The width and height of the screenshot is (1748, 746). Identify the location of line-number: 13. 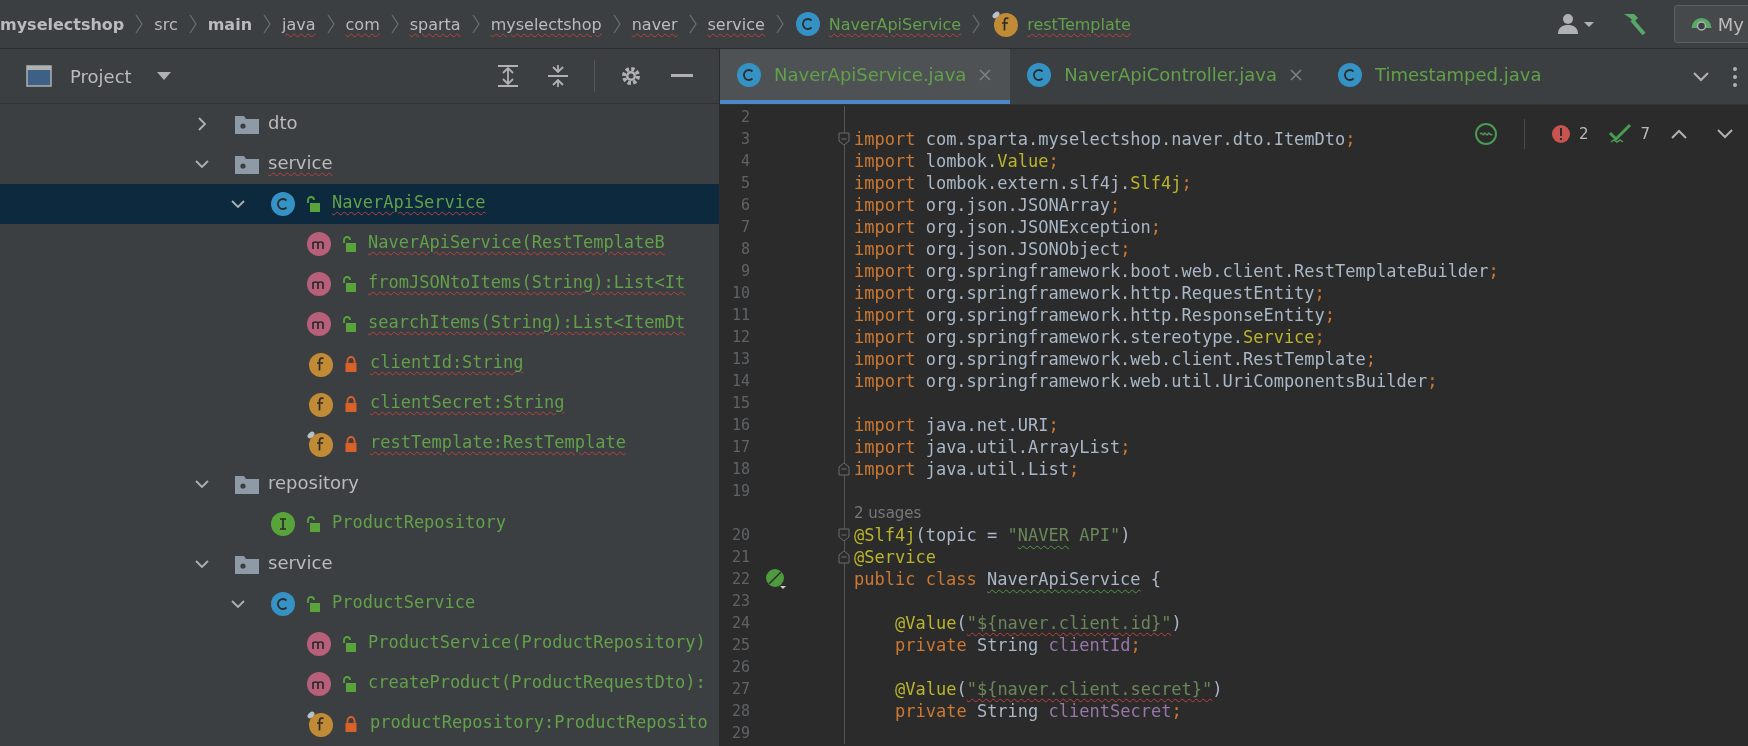
(740, 359).